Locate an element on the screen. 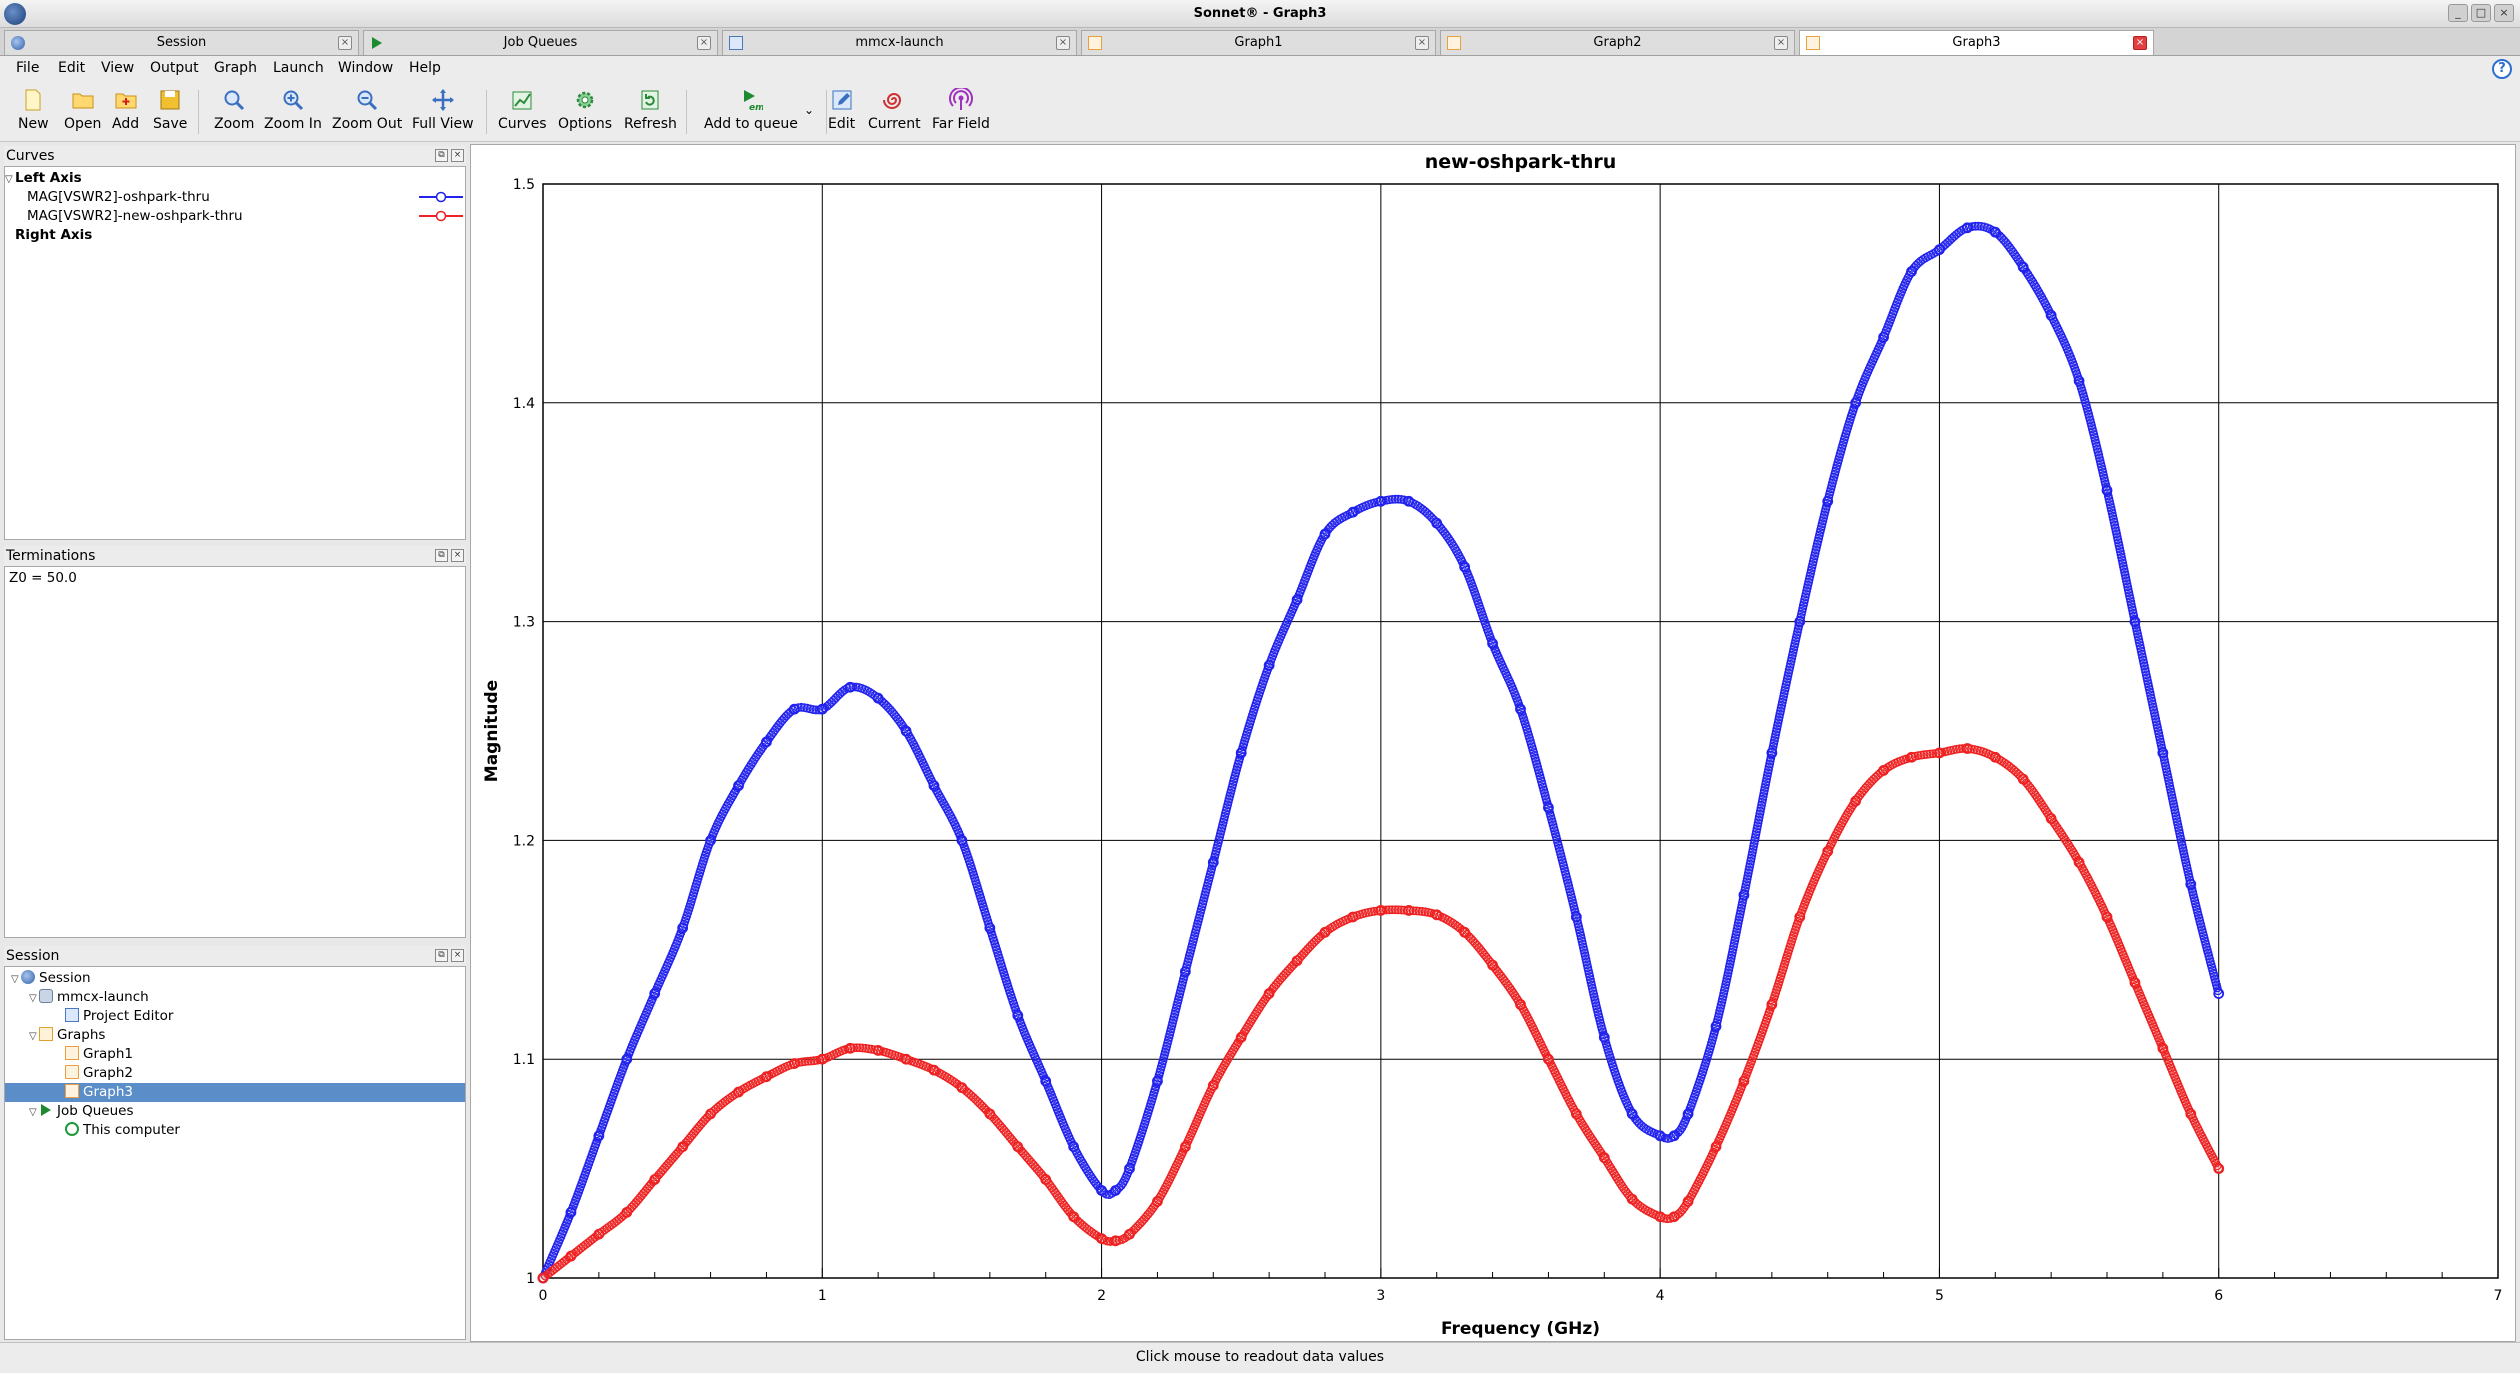  options-button: Options is located at coordinates (585, 110).